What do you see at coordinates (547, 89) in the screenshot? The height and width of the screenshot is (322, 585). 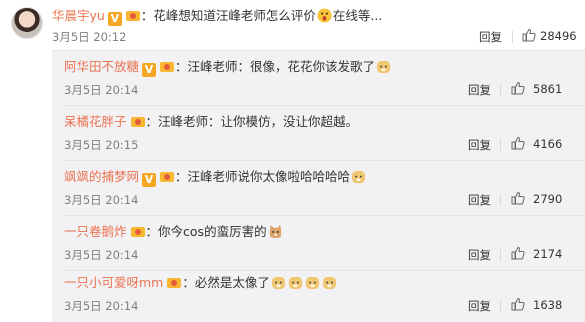 I see `like-count: 5861` at bounding box center [547, 89].